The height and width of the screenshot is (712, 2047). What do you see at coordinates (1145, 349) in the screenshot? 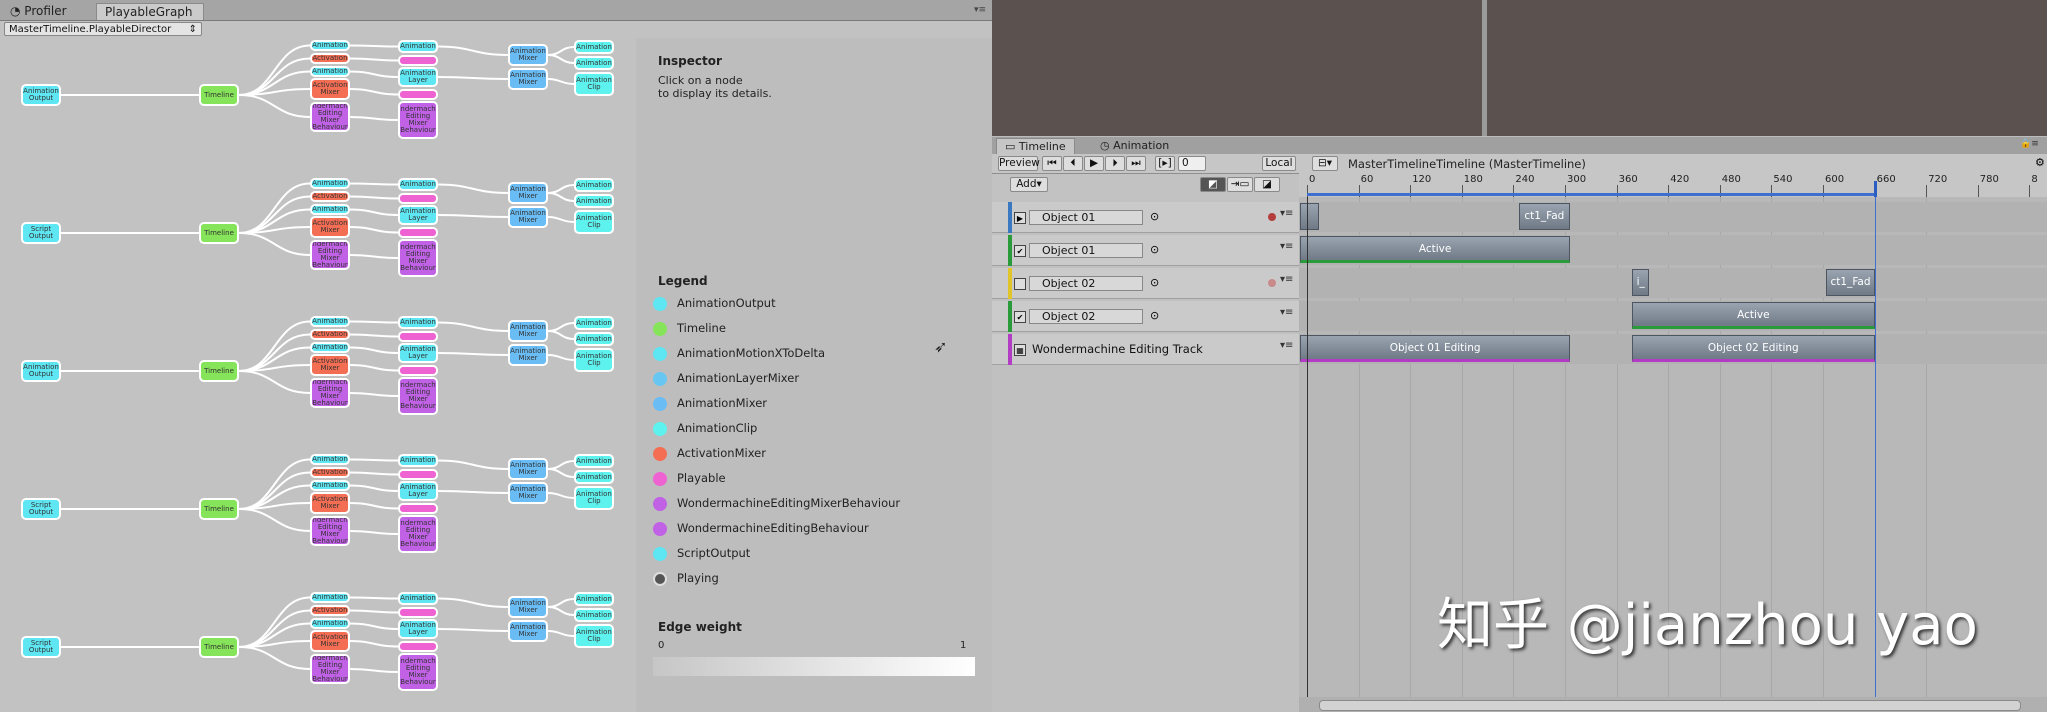
I see `track-header: ▦ Wondermachine Editing Track ▾≡` at bounding box center [1145, 349].